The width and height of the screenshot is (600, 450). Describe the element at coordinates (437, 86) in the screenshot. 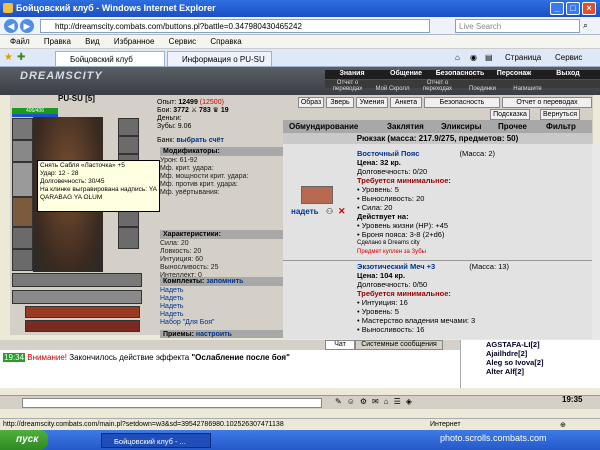

I see `subnav-transitions: Отчет о переходах` at that location.